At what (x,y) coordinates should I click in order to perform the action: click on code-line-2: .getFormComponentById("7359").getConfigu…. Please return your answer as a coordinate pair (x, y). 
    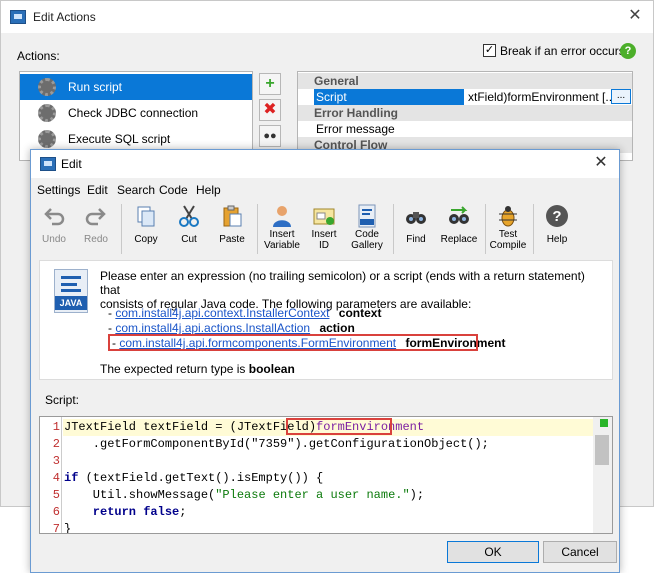
    Looking at the image, I should click on (276, 444).